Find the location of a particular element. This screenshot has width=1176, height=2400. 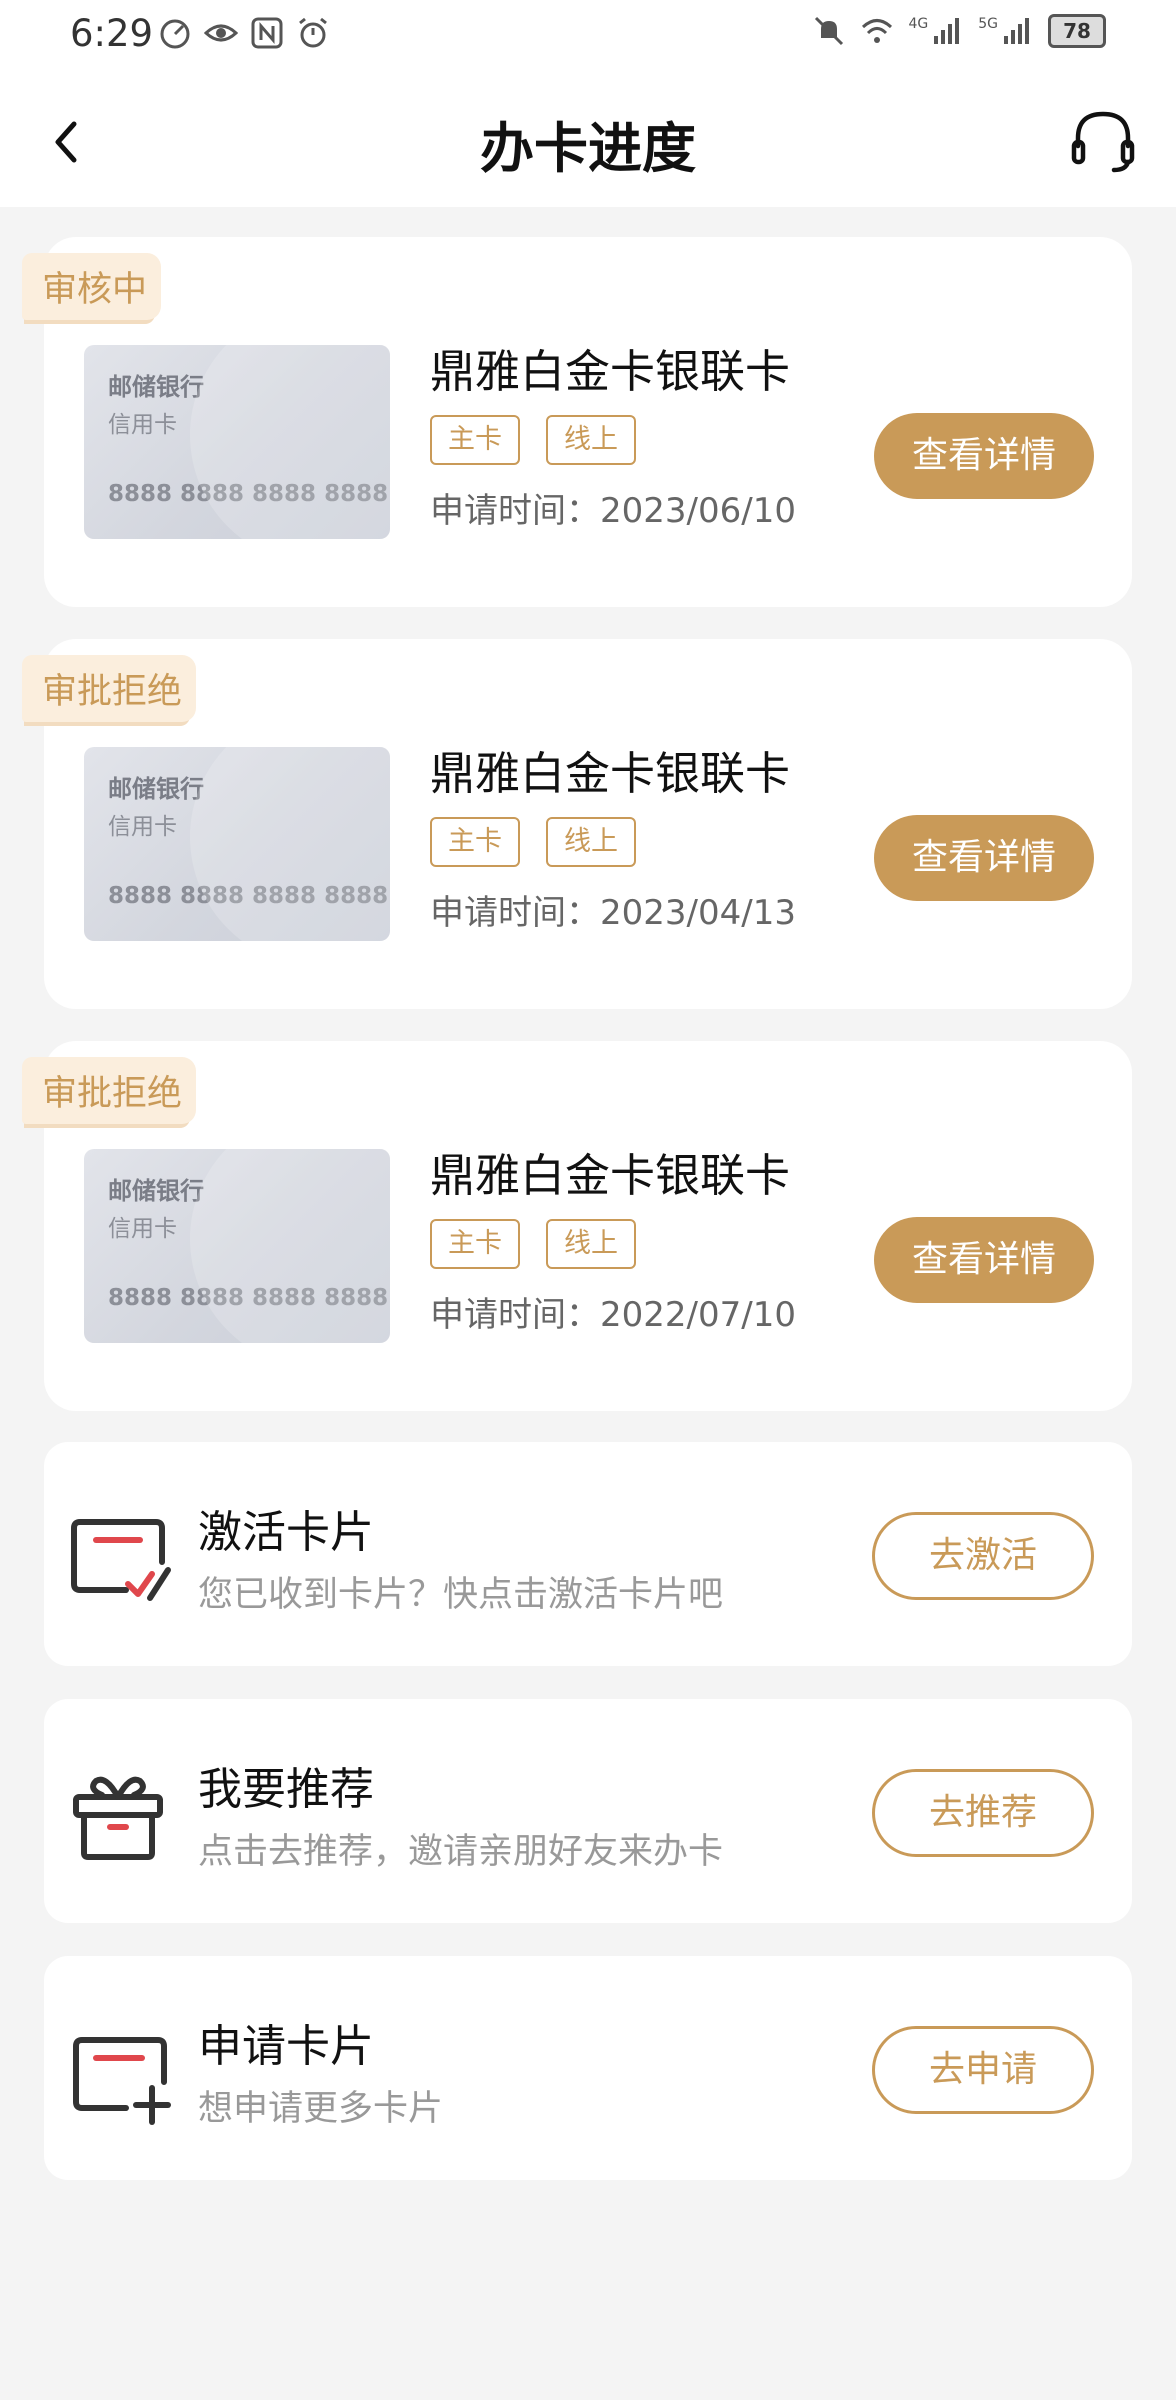

alarm-icon is located at coordinates (313, 32).